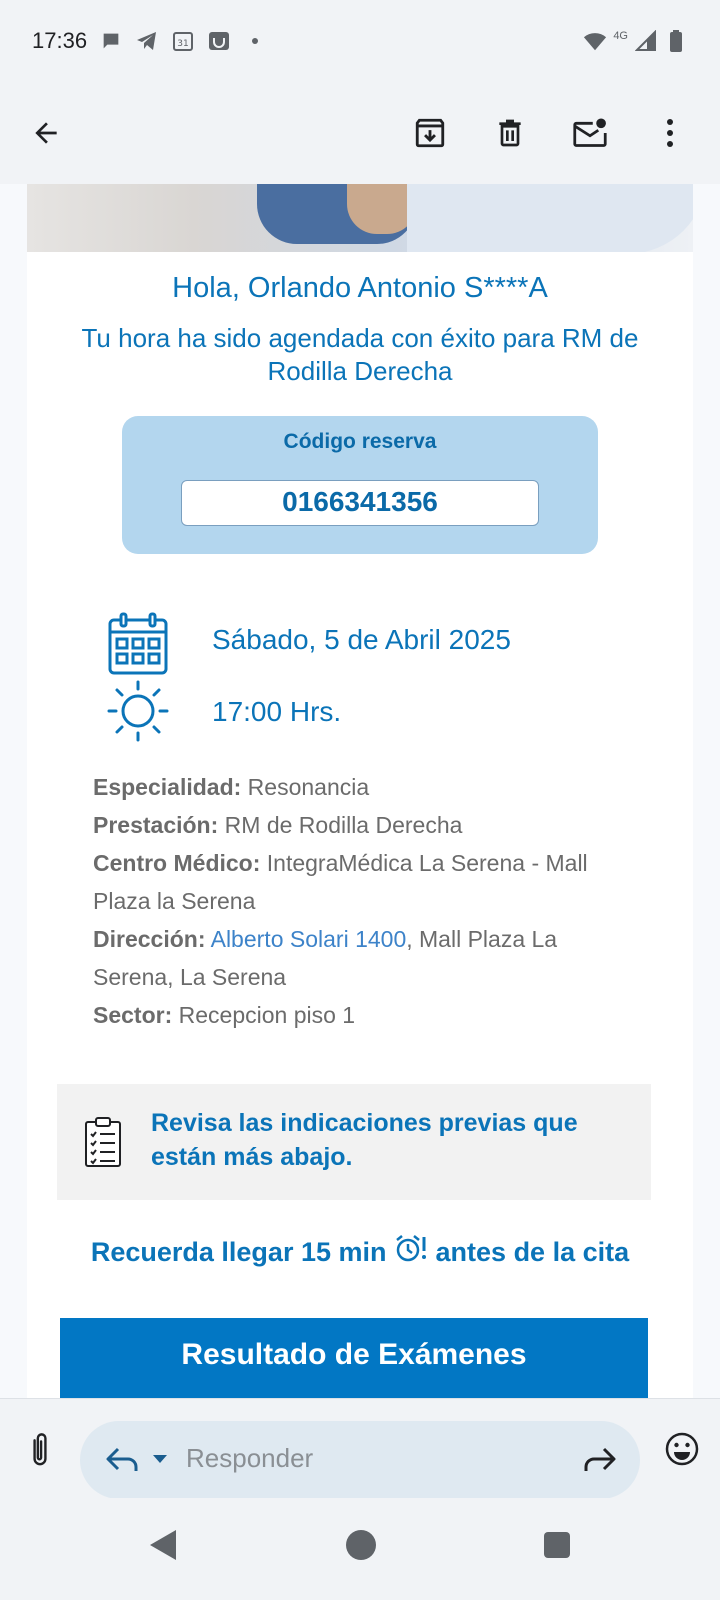  I want to click on back-arrow-icon, so click(46, 133).